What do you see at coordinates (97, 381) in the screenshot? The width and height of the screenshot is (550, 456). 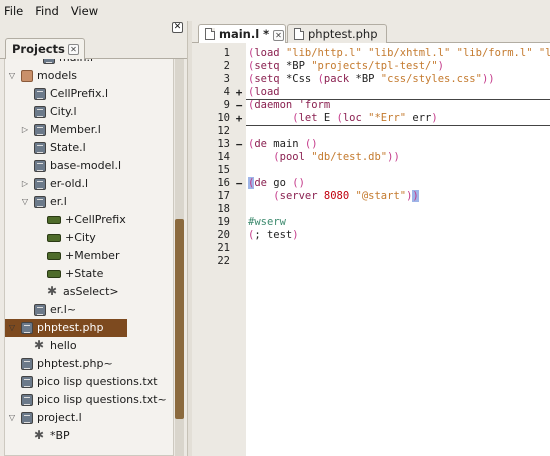 I see `tree-item-label: pico lisp questions.txt` at bounding box center [97, 381].